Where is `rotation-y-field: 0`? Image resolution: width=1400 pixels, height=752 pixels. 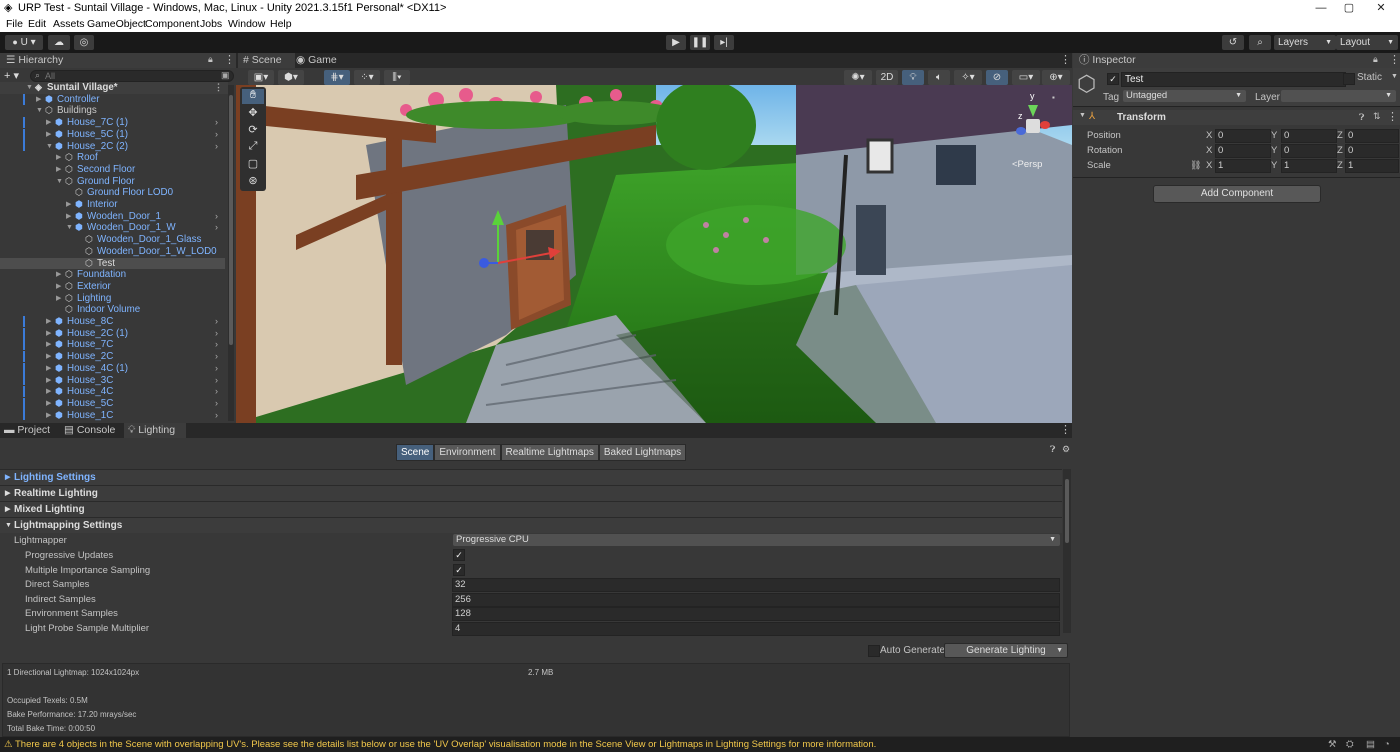
rotation-y-field: 0 is located at coordinates (1309, 151).